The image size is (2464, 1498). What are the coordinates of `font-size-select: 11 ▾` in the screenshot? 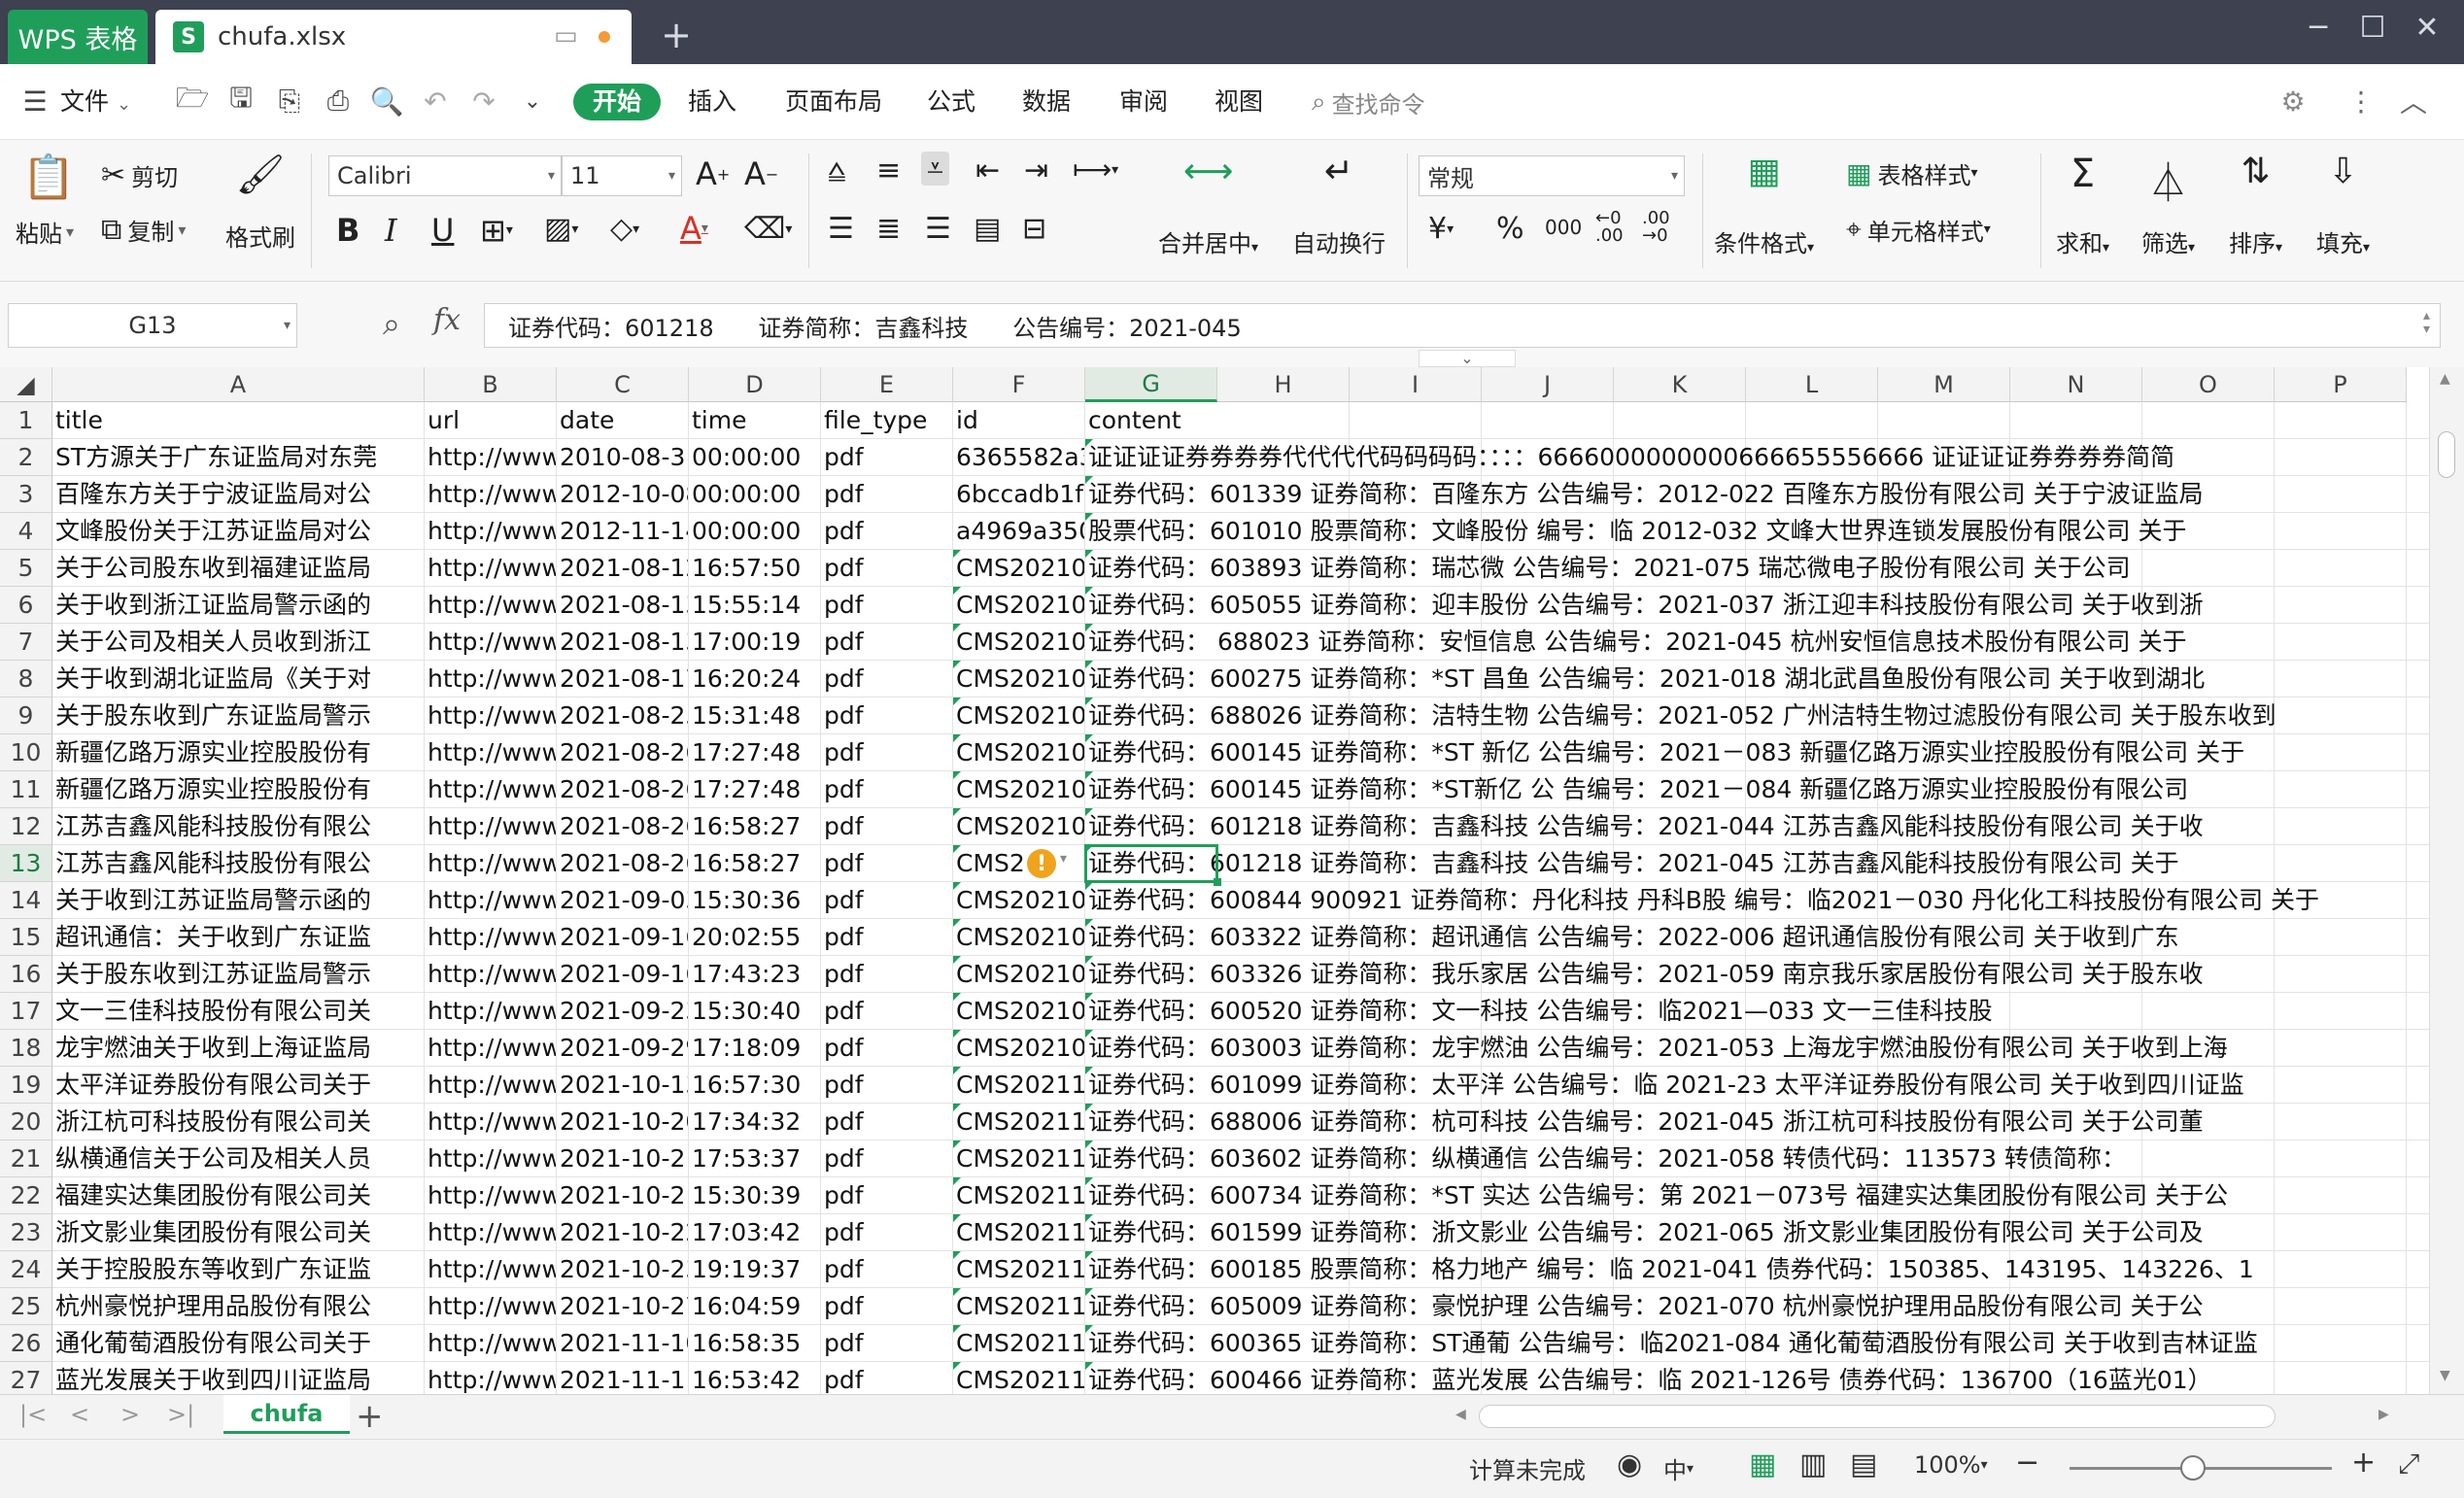 It's located at (622, 175).